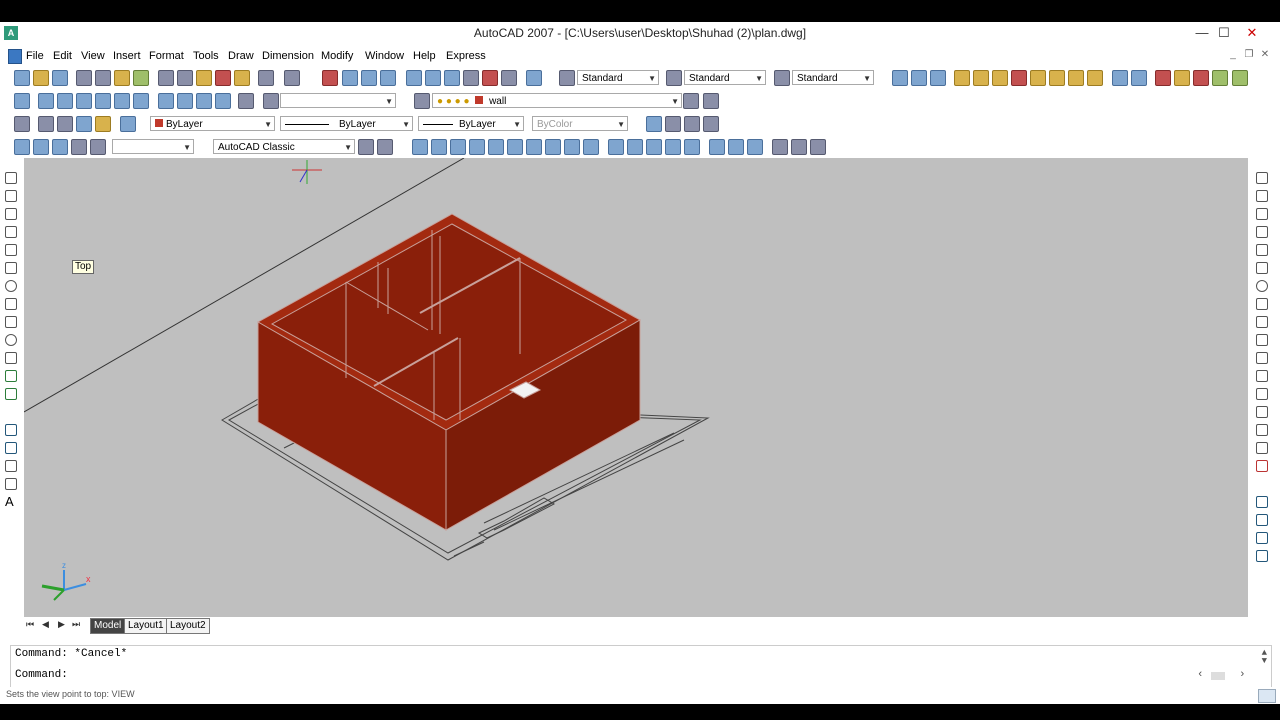 This screenshot has height=720, width=1280. I want to click on sun-icon, so click(692, 124).